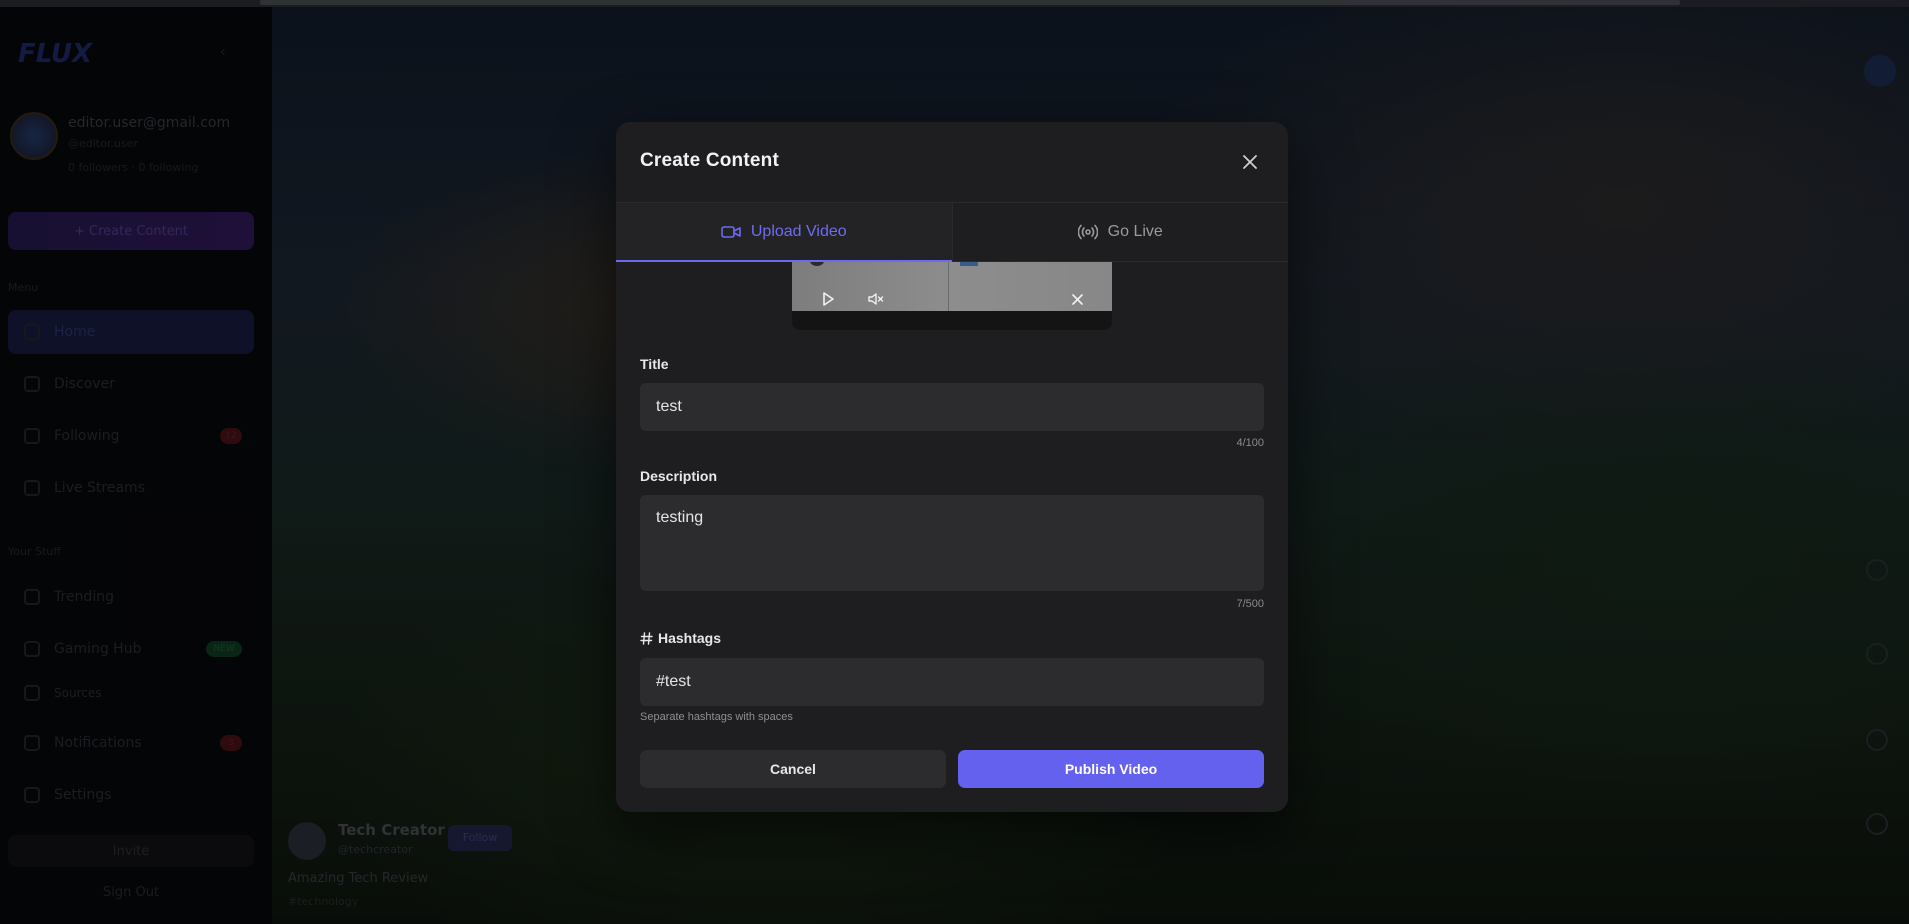 This screenshot has height=924, width=1909. Describe the element at coordinates (1250, 604) in the screenshot. I see `description-char-counter: 7/500` at that location.